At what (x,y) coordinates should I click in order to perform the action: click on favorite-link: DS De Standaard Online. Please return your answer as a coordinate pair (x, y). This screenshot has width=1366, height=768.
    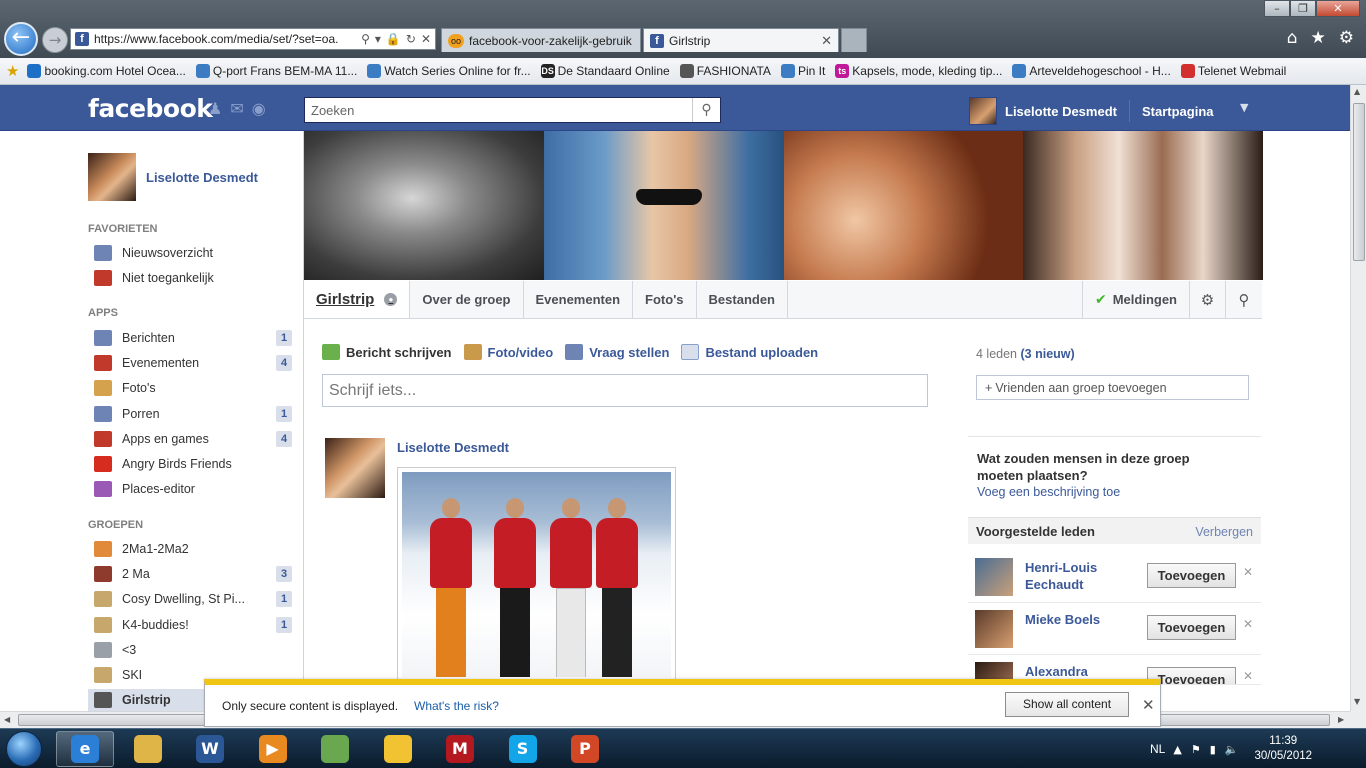
    Looking at the image, I should click on (605, 71).